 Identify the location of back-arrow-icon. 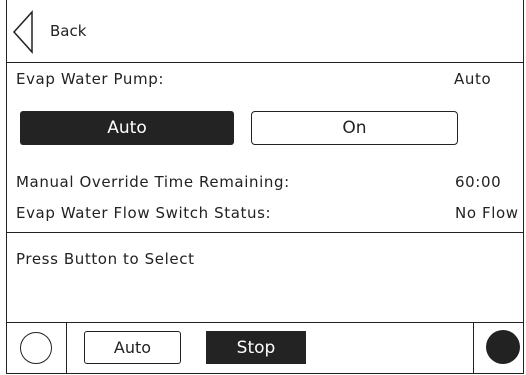
(22, 32).